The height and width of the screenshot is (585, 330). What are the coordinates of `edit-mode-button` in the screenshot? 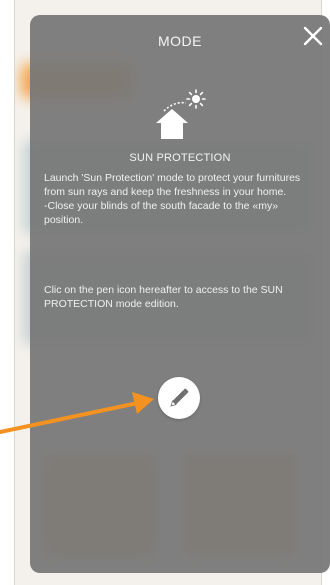 It's located at (179, 398).